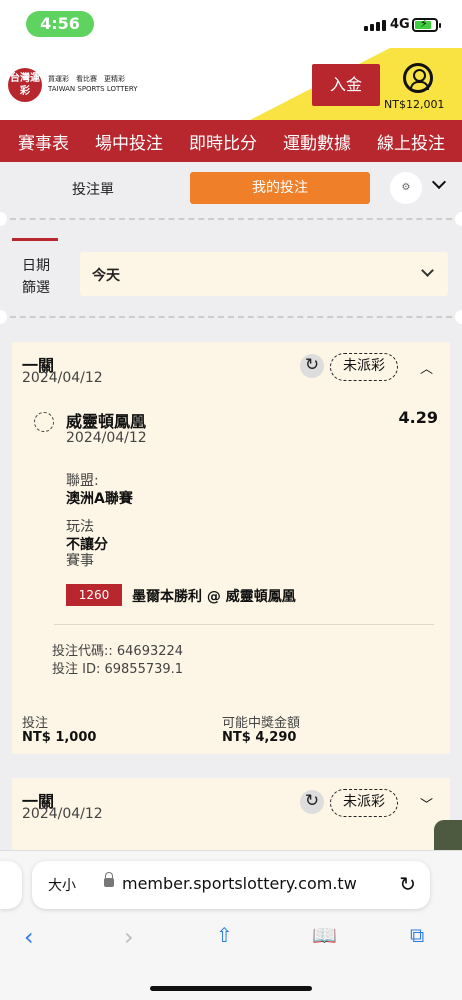 Image resolution: width=462 pixels, height=1000 pixels. What do you see at coordinates (264, 274) in the screenshot?
I see `date-filter-select: 今天` at bounding box center [264, 274].